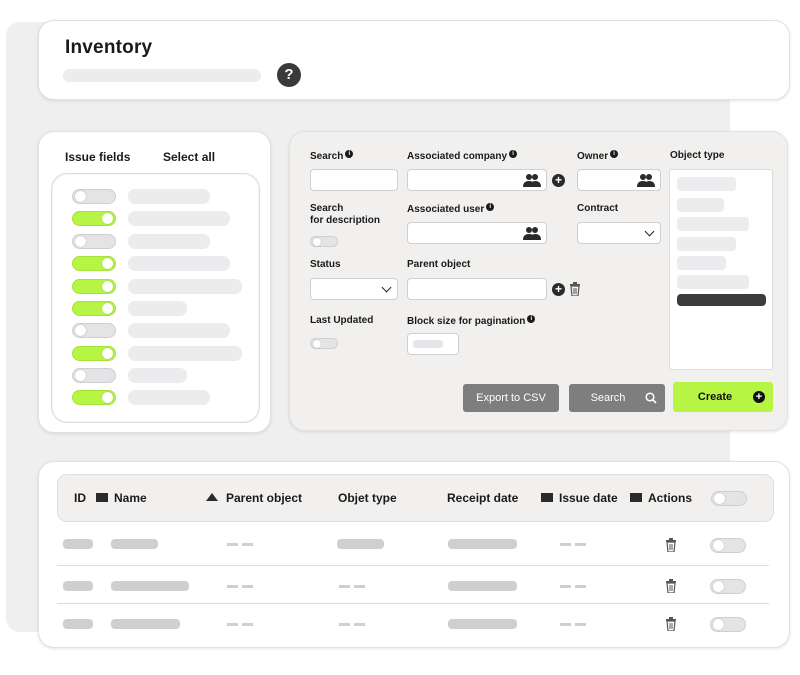  I want to click on search-description-toggle, so click(324, 241).